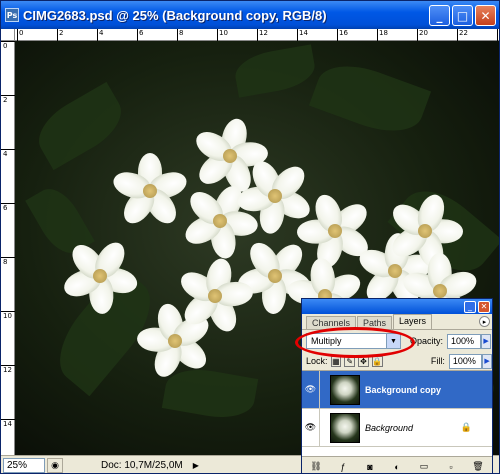 Image resolution: width=500 pixels, height=474 pixels. Describe the element at coordinates (413, 321) in the screenshot. I see `tab-layers: Layers` at that location.